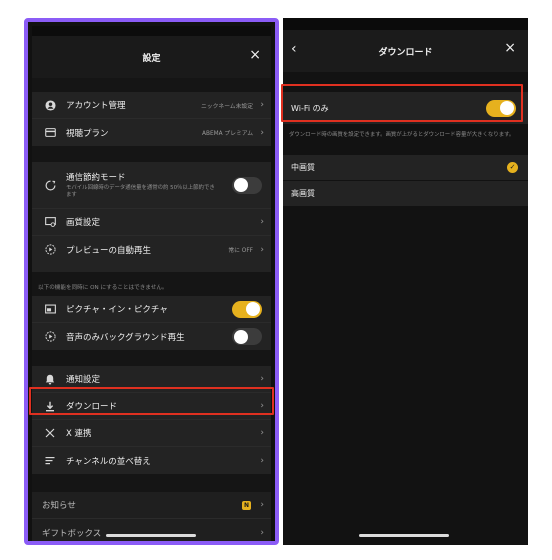 The image size is (552, 560). Describe the element at coordinates (50, 379) in the screenshot. I see `bell-icon` at that location.